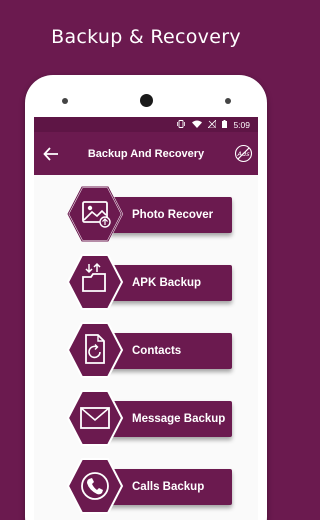  I want to click on contacts-refresh-icon, so click(94, 350).